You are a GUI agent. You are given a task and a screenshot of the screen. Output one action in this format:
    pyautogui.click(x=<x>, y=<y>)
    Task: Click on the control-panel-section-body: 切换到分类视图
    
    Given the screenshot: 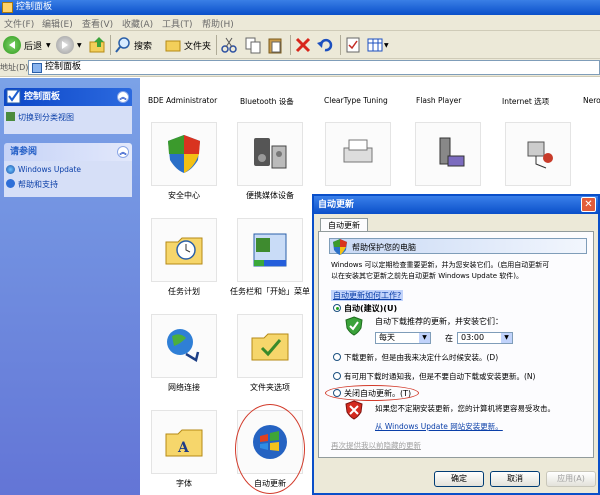 What is the action you would take?
    pyautogui.click(x=68, y=120)
    